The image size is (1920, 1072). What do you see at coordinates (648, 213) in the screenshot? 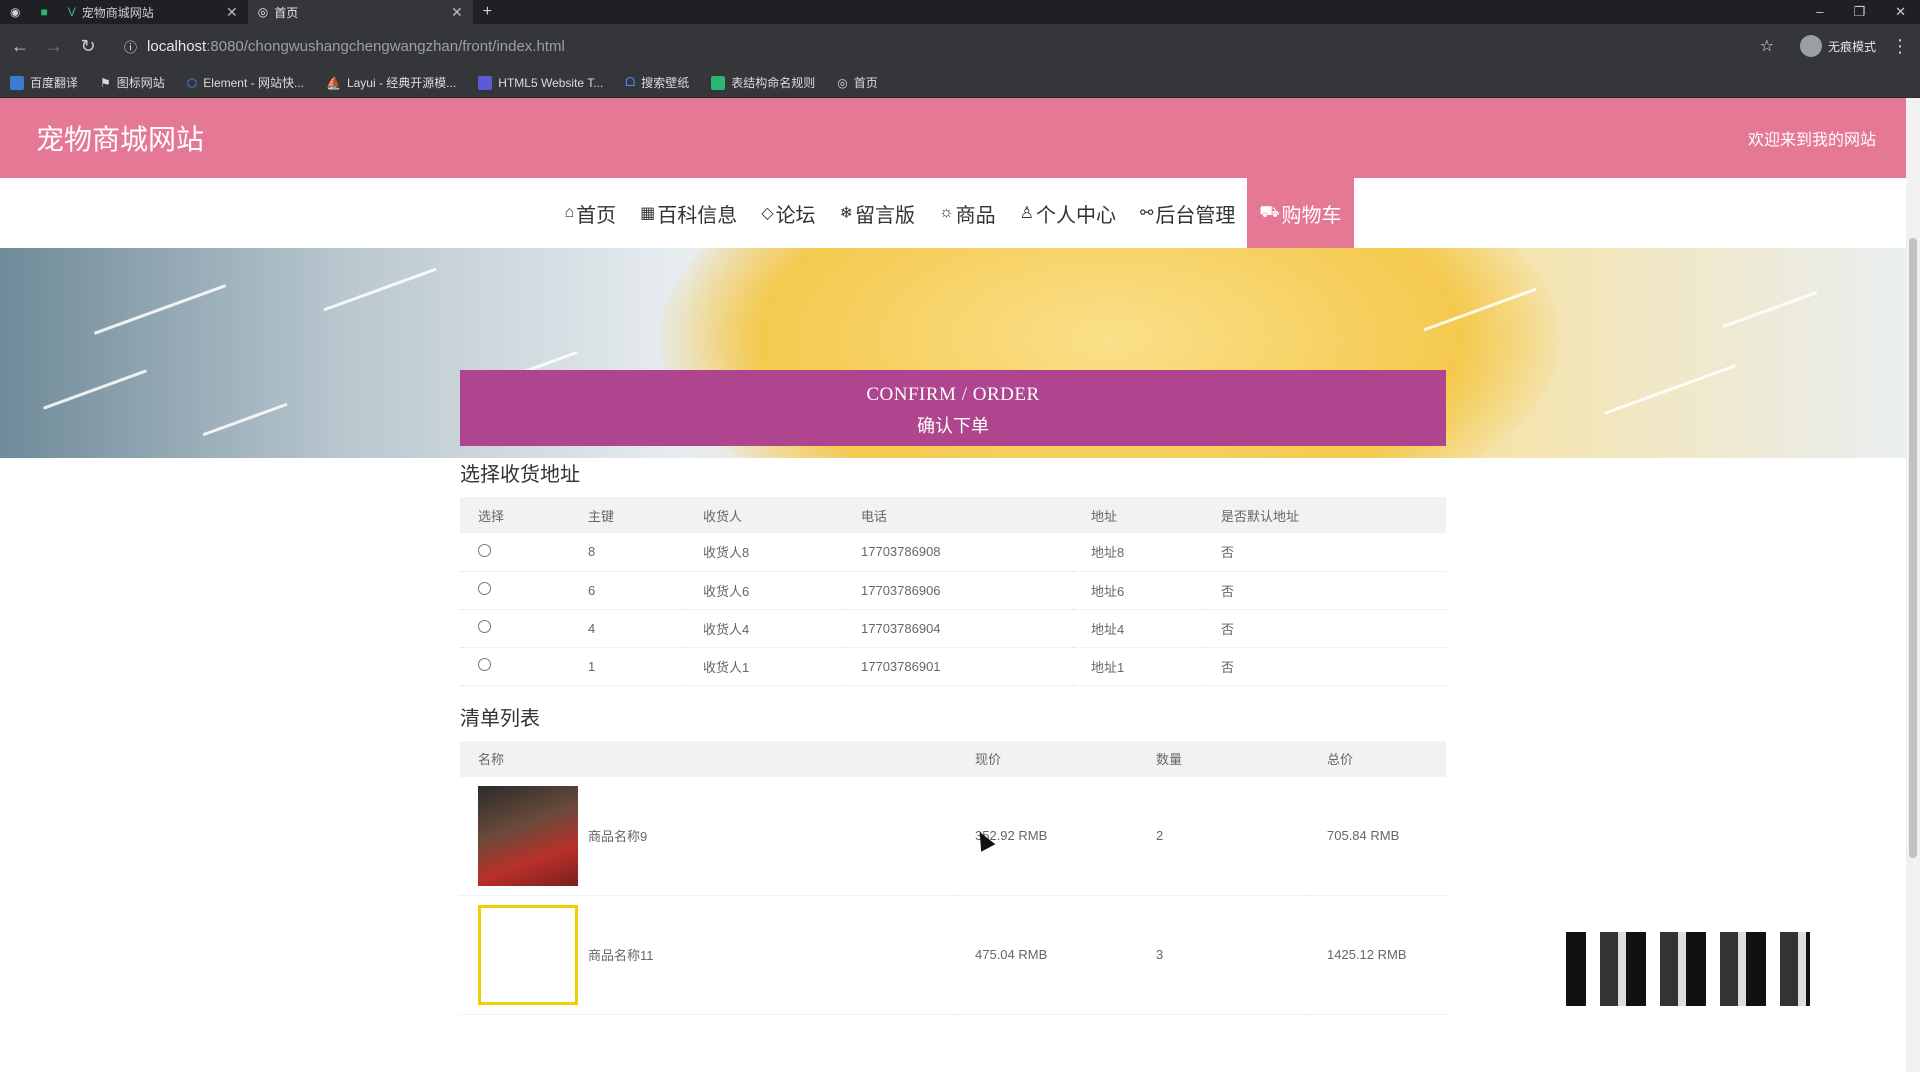
I see `grid-icon: ▦` at bounding box center [648, 213].